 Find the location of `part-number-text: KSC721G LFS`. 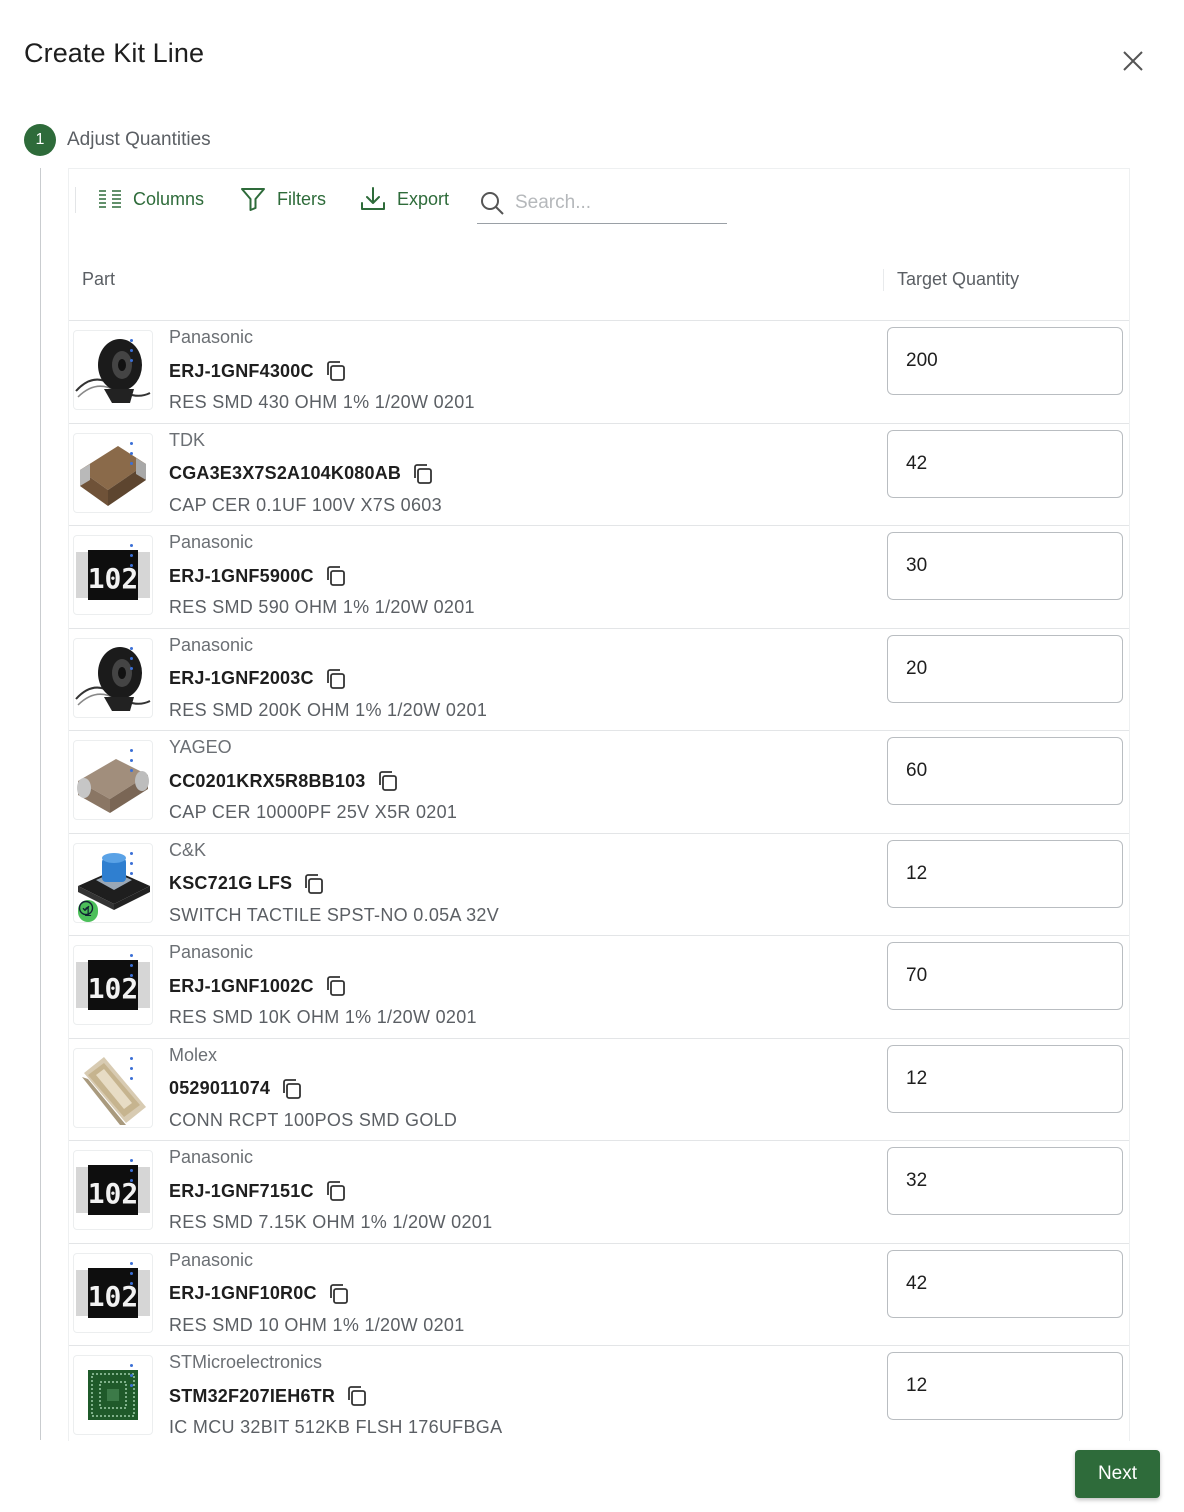

part-number-text: KSC721G LFS is located at coordinates (231, 883).